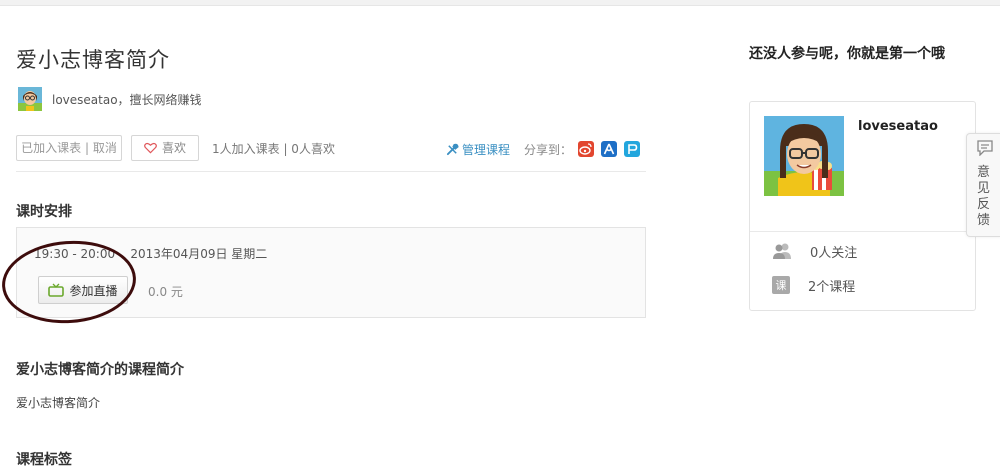 The image size is (1000, 475). What do you see at coordinates (898, 126) in the screenshot?
I see `teacher-name-large: loveseatao` at bounding box center [898, 126].